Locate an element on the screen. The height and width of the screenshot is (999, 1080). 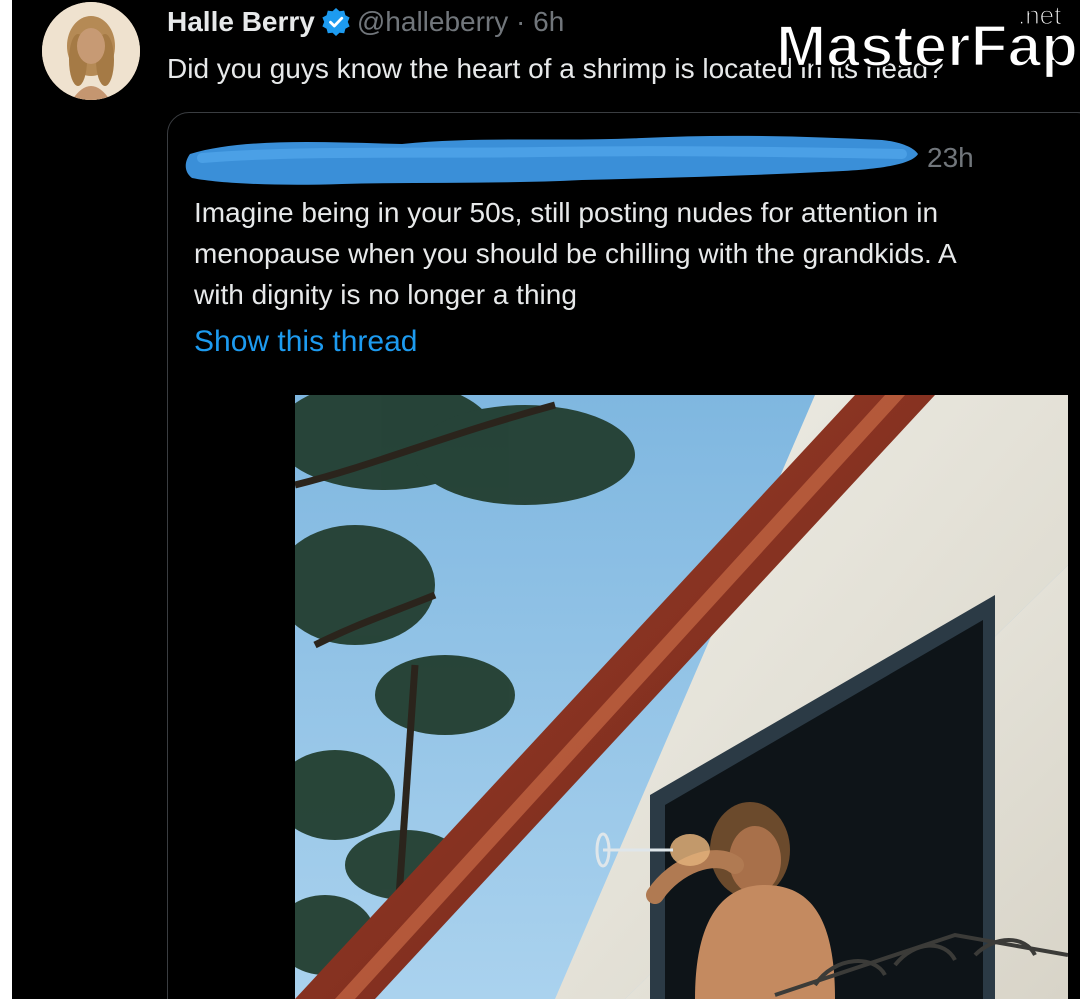
verified-badge-icon is located at coordinates (336, 22).